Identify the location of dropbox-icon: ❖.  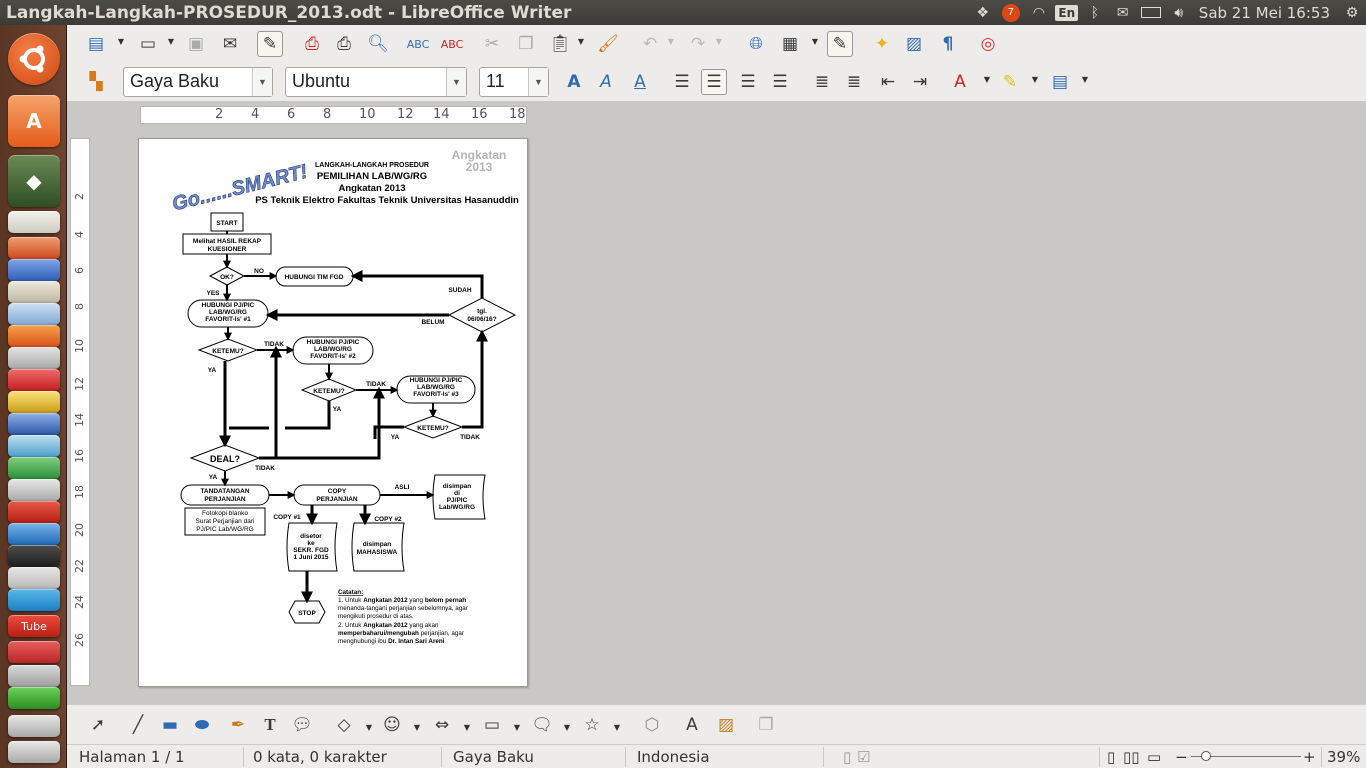
(983, 12).